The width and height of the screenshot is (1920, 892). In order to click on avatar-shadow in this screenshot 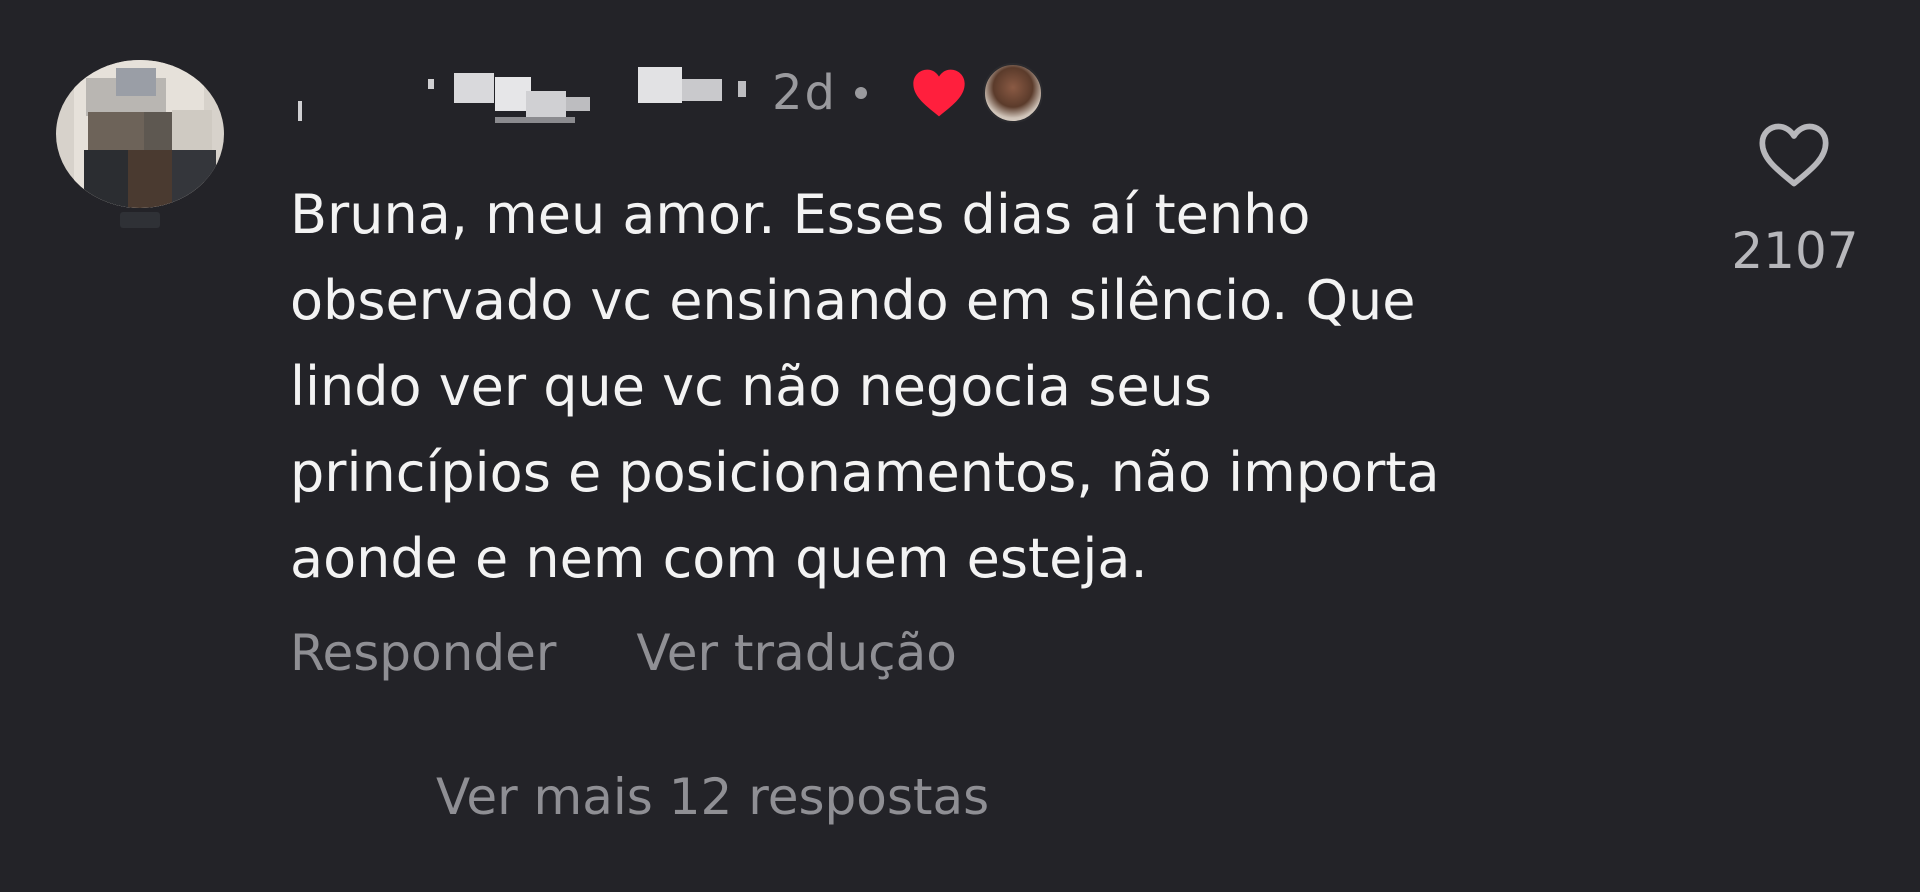, I will do `click(140, 220)`.